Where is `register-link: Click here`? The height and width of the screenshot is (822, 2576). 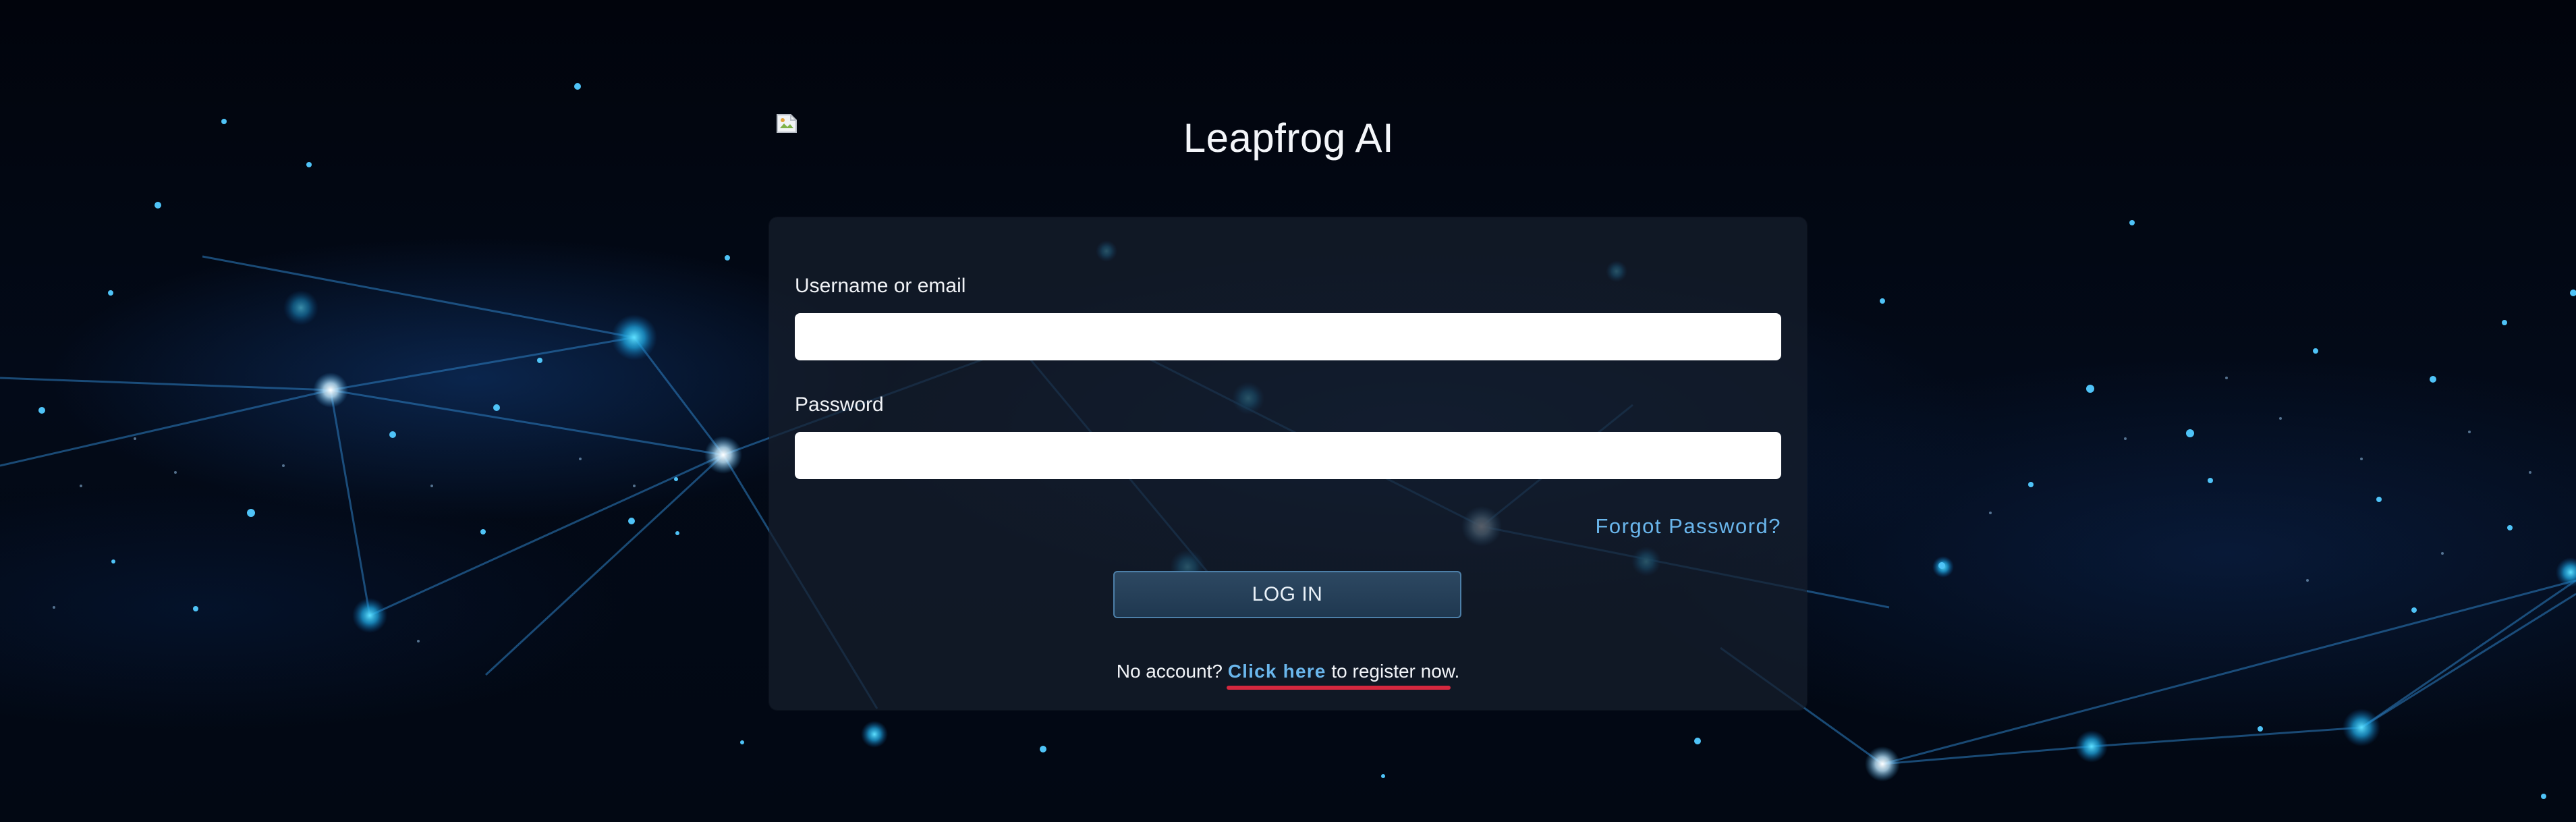 register-link: Click here is located at coordinates (1277, 671).